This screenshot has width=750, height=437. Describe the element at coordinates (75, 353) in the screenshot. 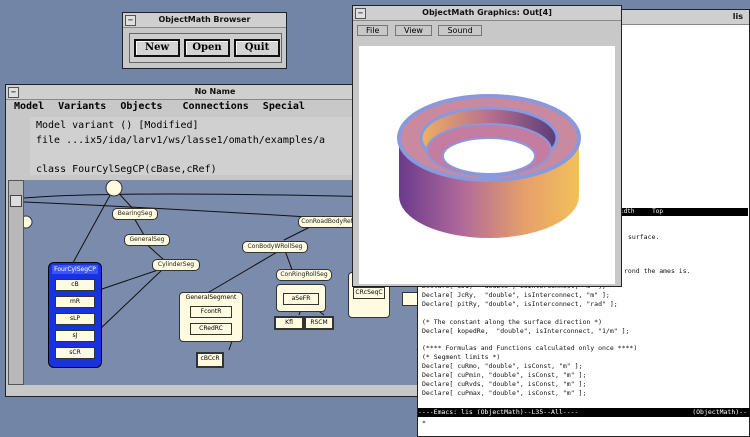

I see `selected-item-scr: sCR` at that location.